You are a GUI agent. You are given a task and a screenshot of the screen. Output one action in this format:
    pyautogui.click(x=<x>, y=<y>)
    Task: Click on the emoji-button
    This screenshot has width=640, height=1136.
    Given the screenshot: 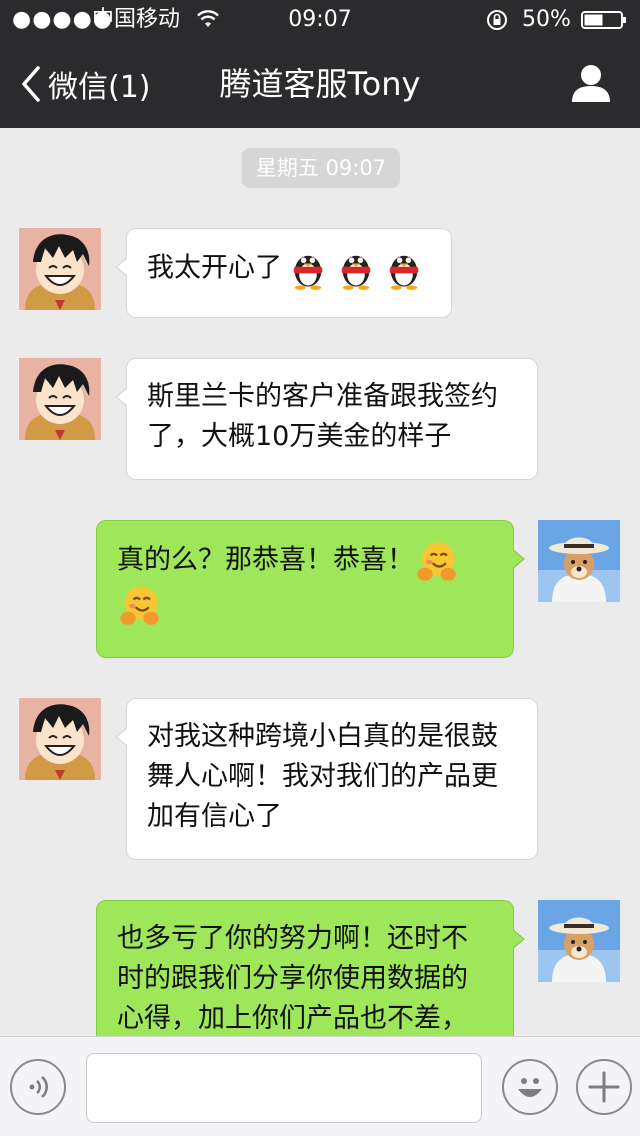 What is the action you would take?
    pyautogui.click(x=530, y=1087)
    